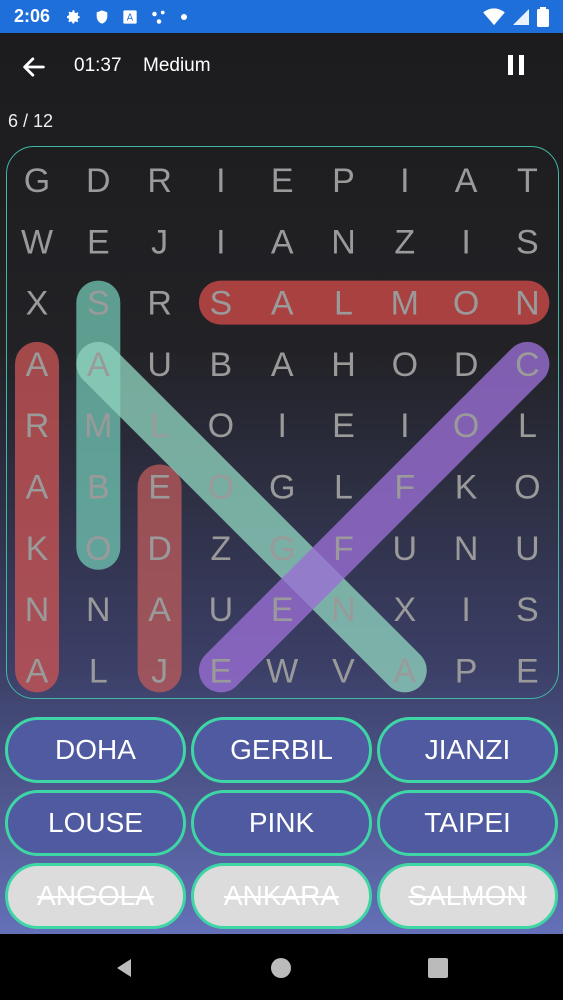 This screenshot has width=563, height=1000. Describe the element at coordinates (527, 181) in the screenshot. I see `grid-letter: T` at that location.